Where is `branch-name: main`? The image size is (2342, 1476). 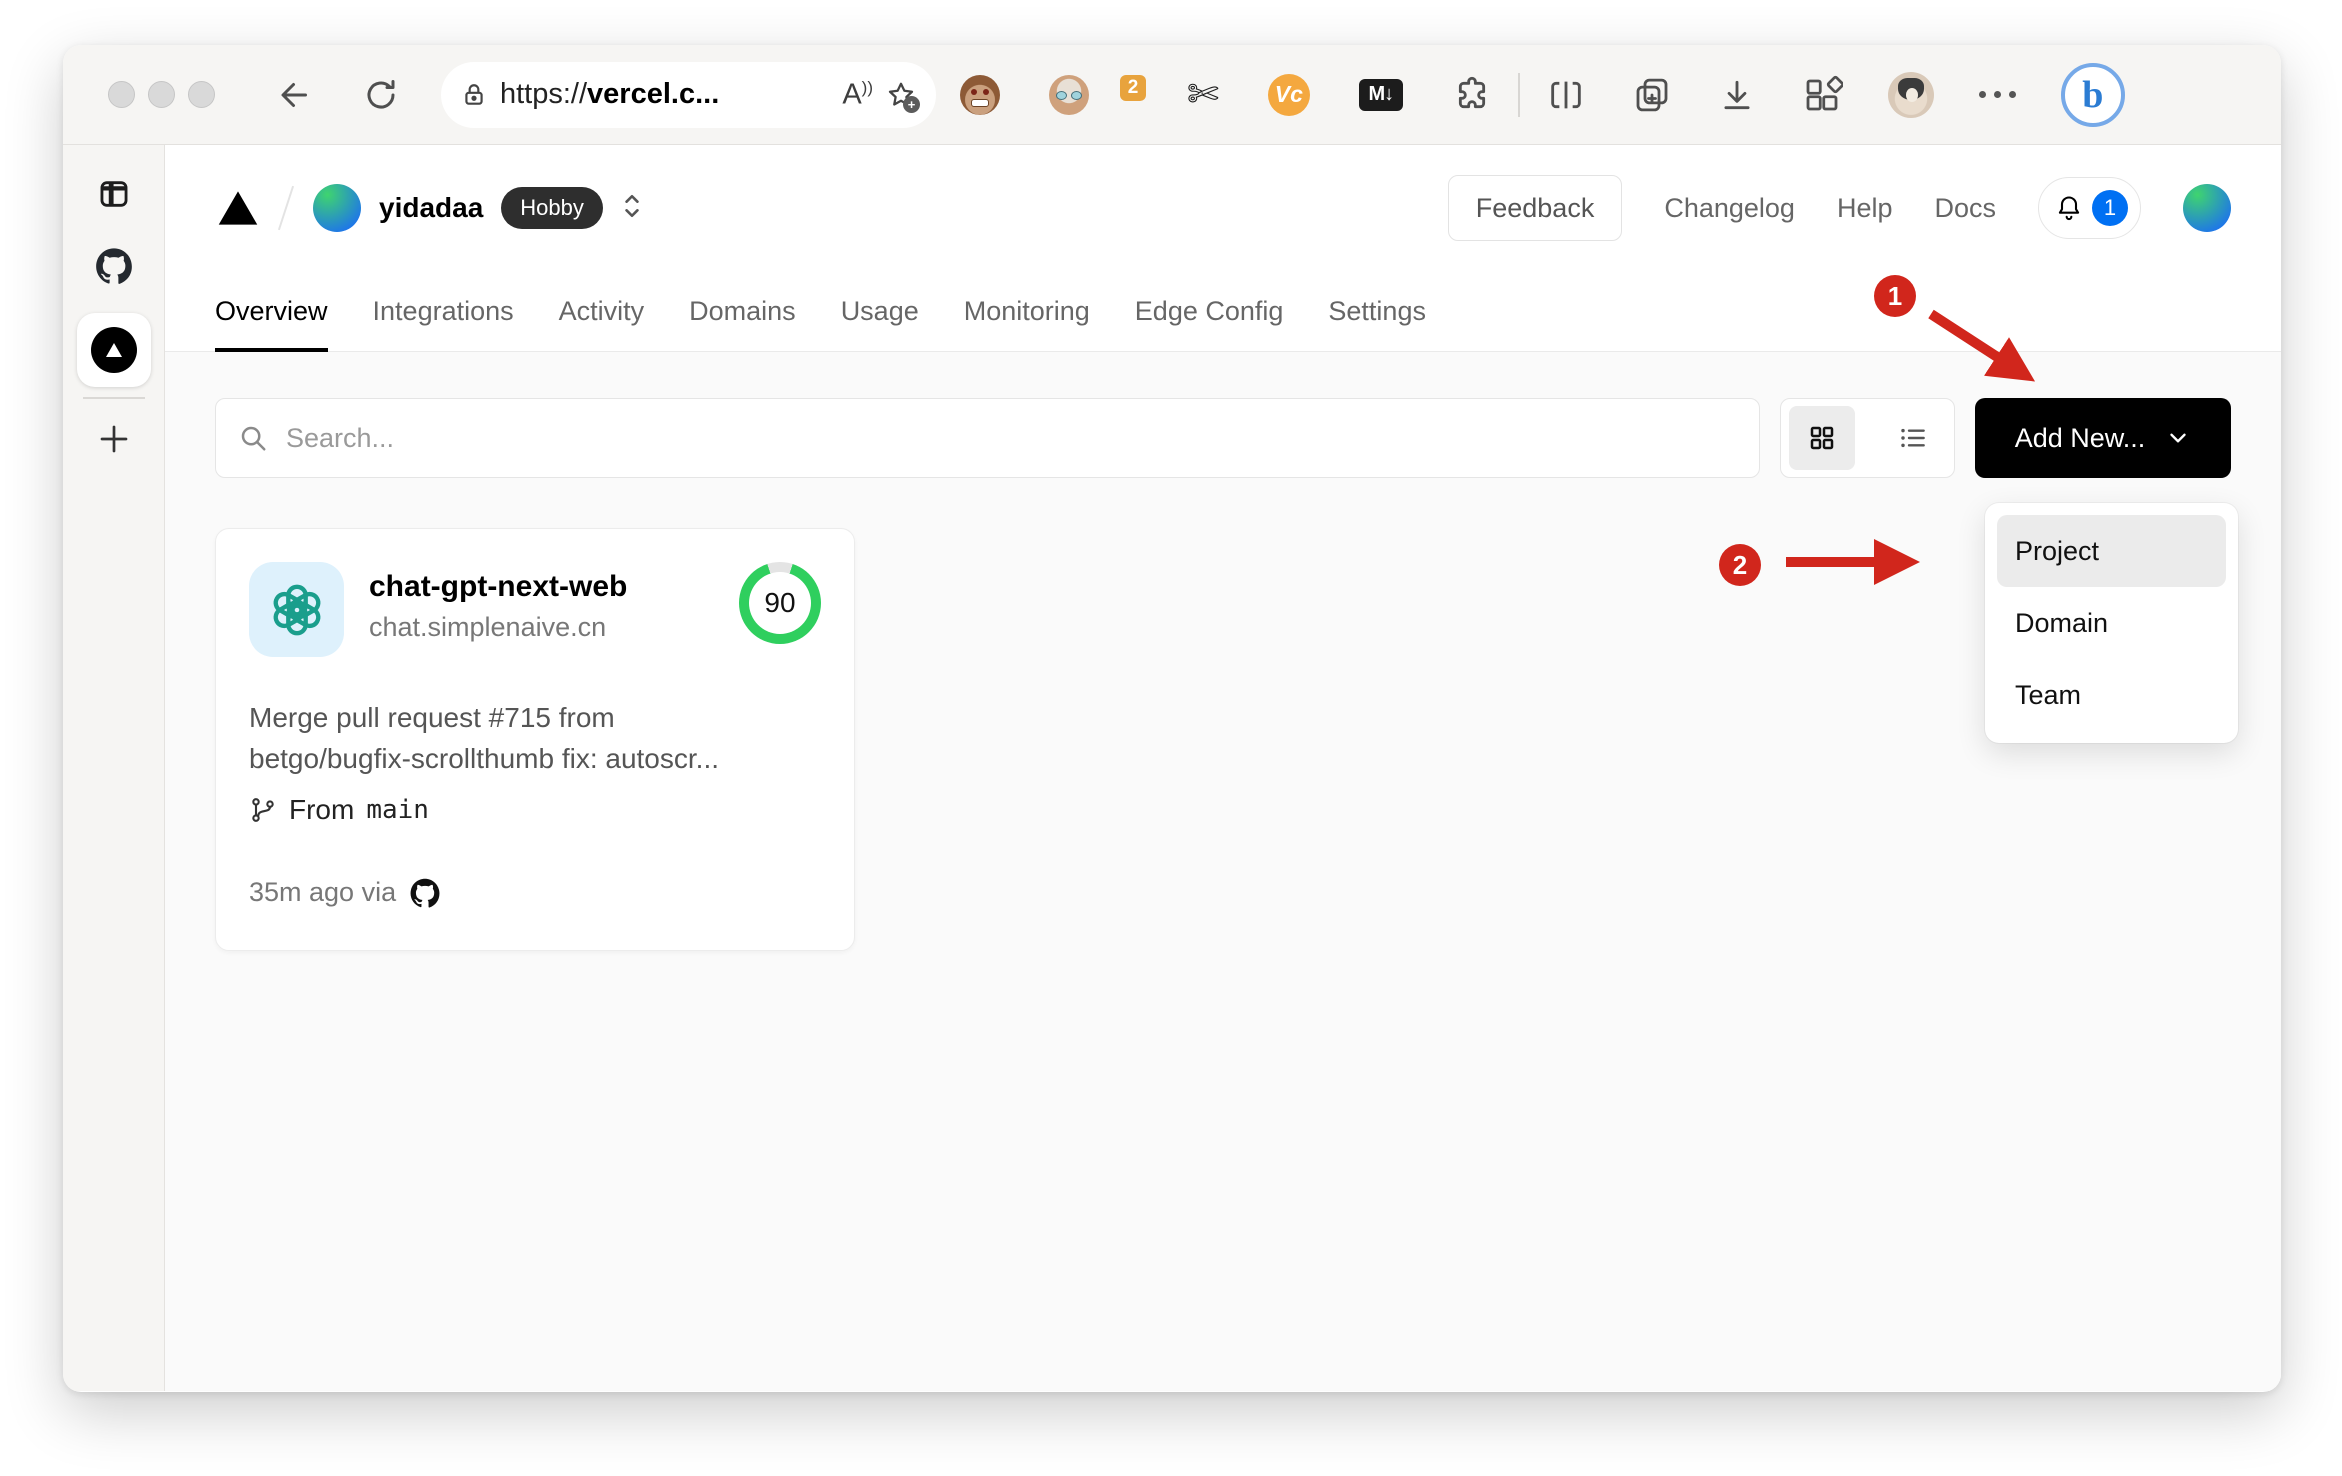
branch-name: main is located at coordinates (397, 809).